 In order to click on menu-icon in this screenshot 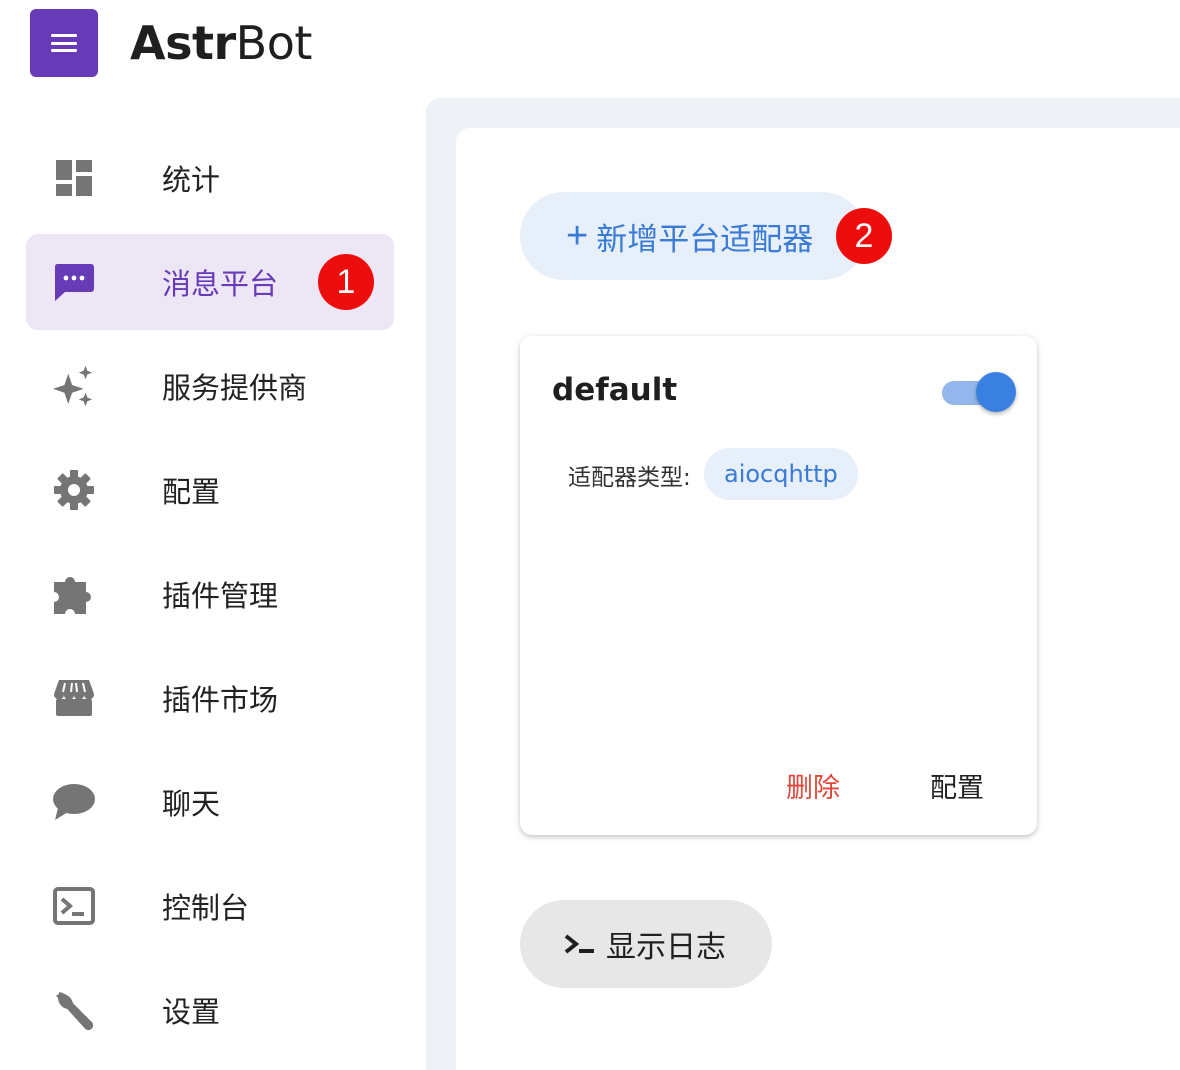, I will do `click(64, 43)`.